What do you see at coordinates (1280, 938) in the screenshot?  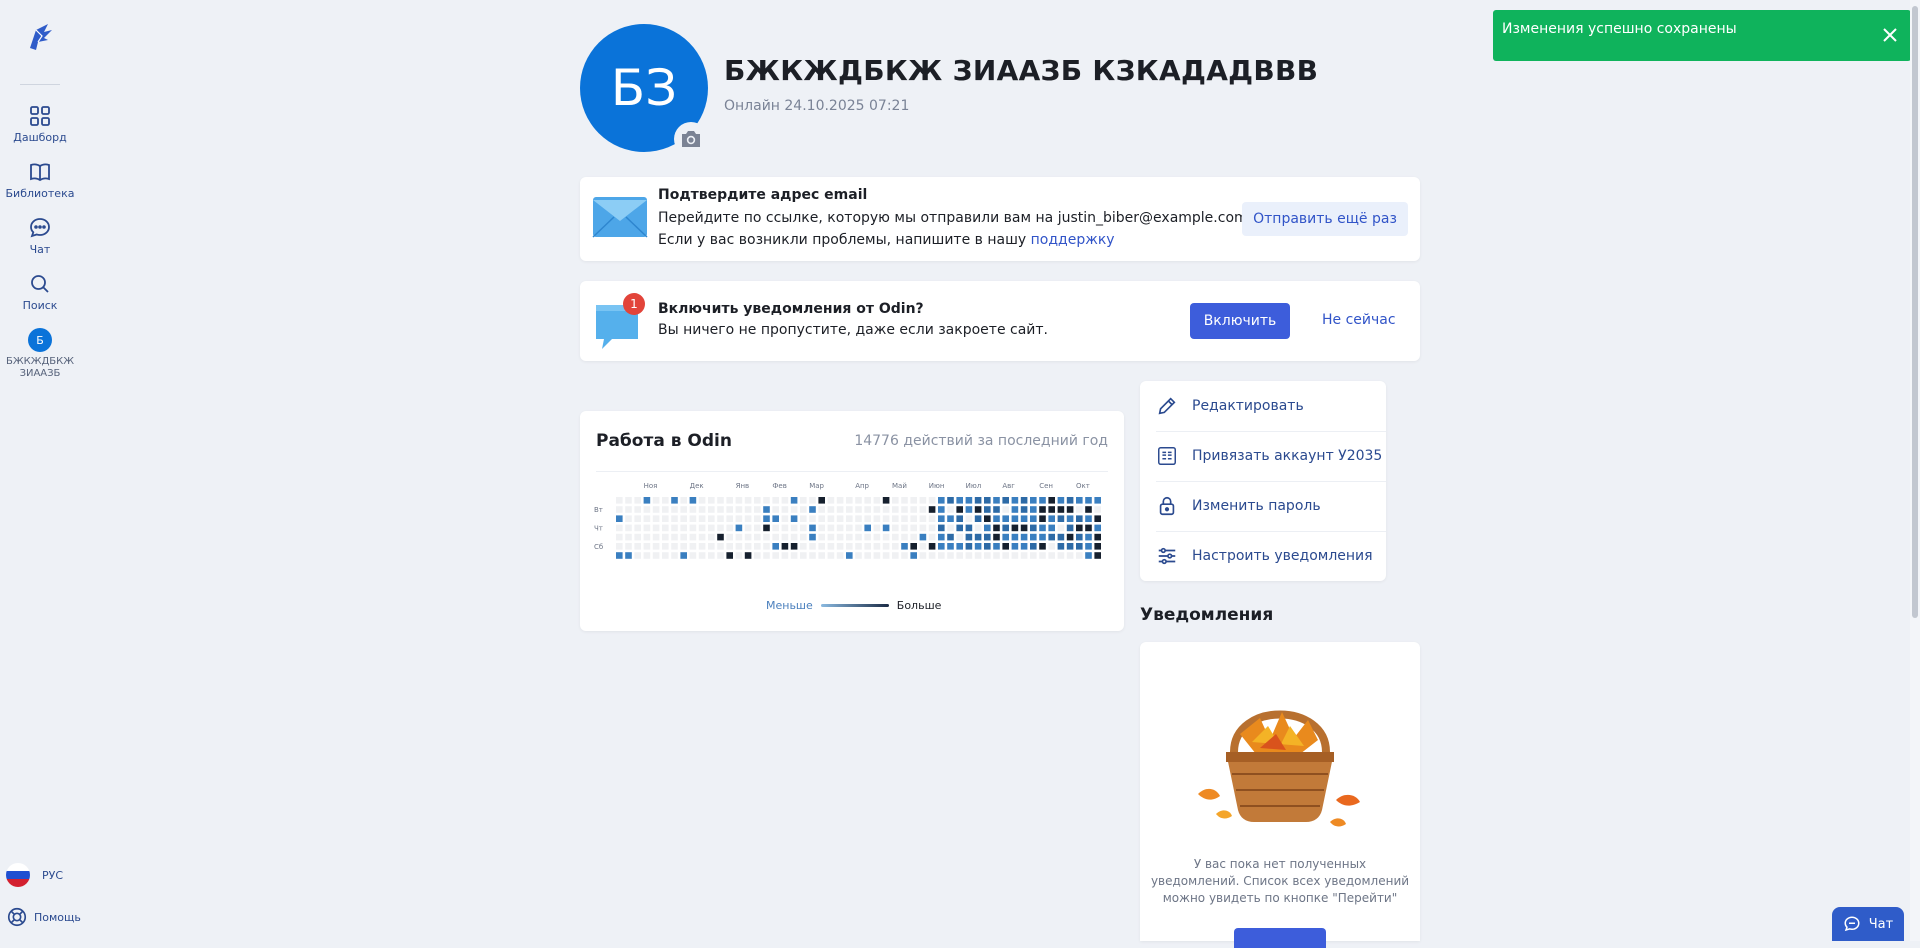 I see `go-to-notifications-button` at bounding box center [1280, 938].